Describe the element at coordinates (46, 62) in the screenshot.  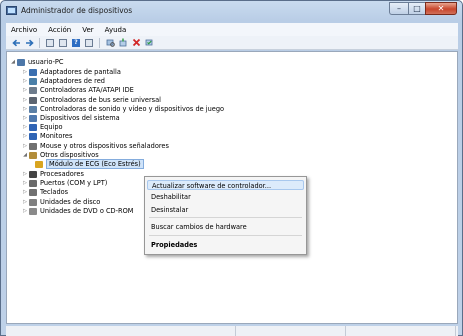
I see `tree-root-label: usuario-PC` at that location.